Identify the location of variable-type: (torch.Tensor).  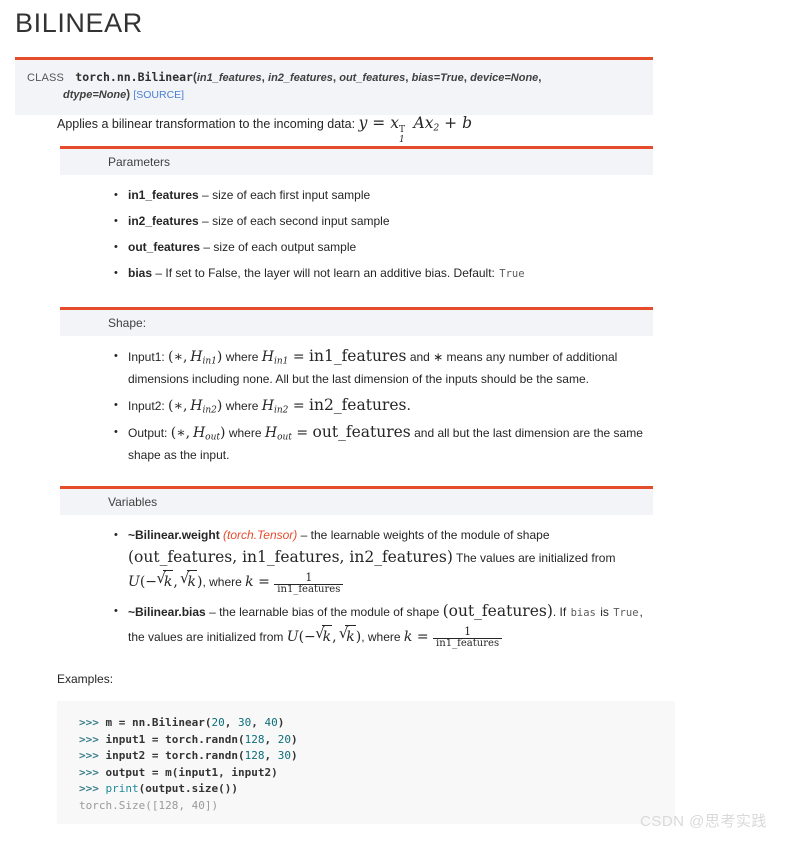
(260, 535).